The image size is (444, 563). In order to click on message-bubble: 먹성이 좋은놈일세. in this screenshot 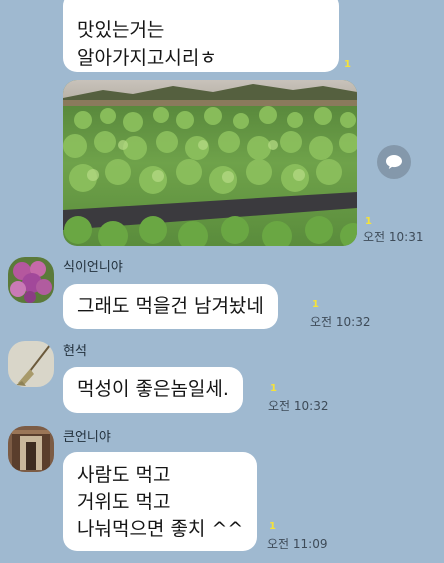, I will do `click(153, 390)`.